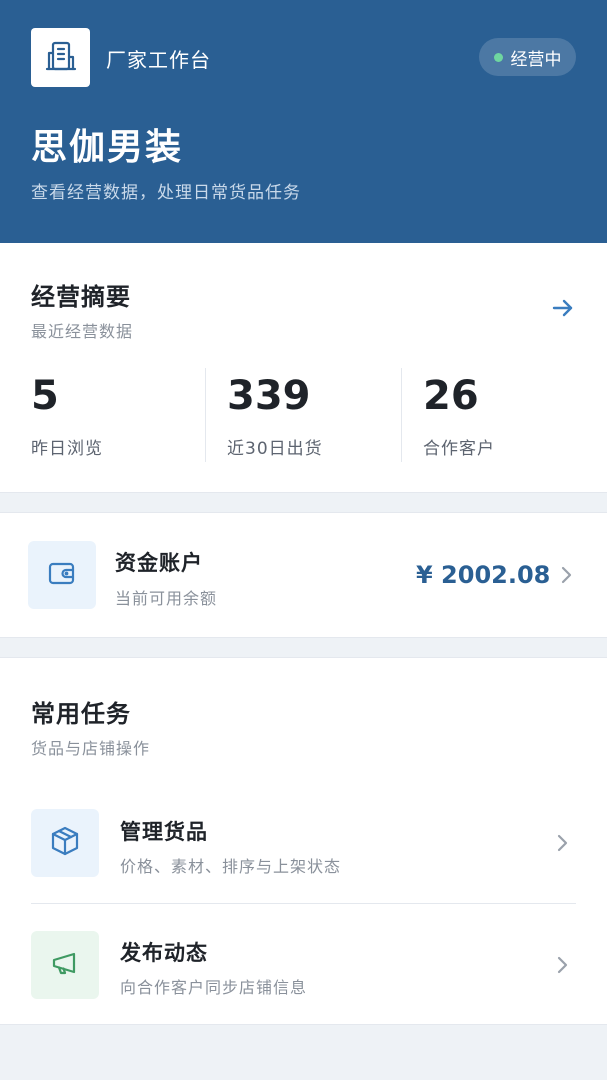  What do you see at coordinates (214, 987) in the screenshot?
I see `task-subtitle: 向合作客户同步店铺信息` at bounding box center [214, 987].